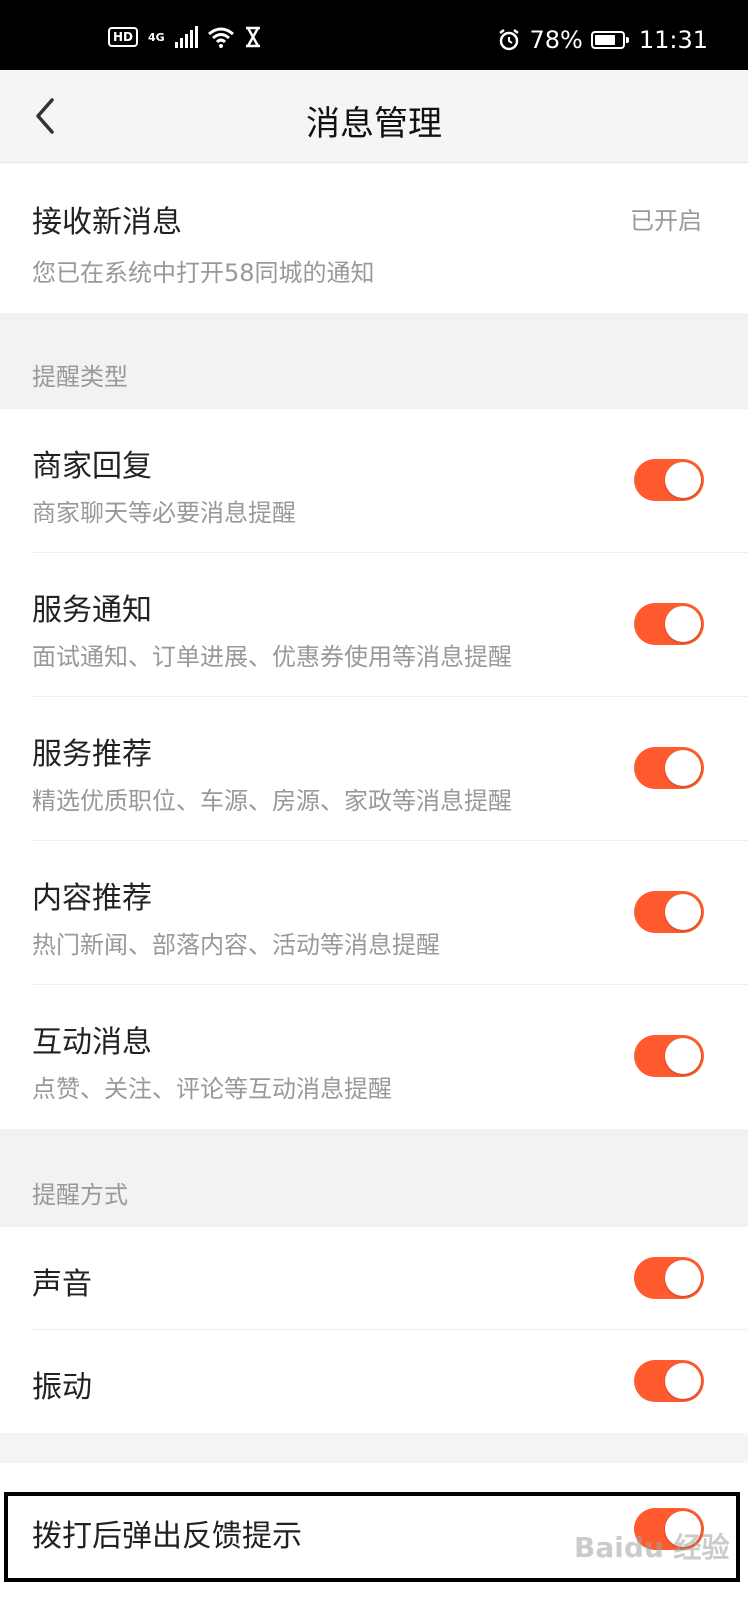  Describe the element at coordinates (374, 124) in the screenshot. I see `page-title: 消息管理` at that location.